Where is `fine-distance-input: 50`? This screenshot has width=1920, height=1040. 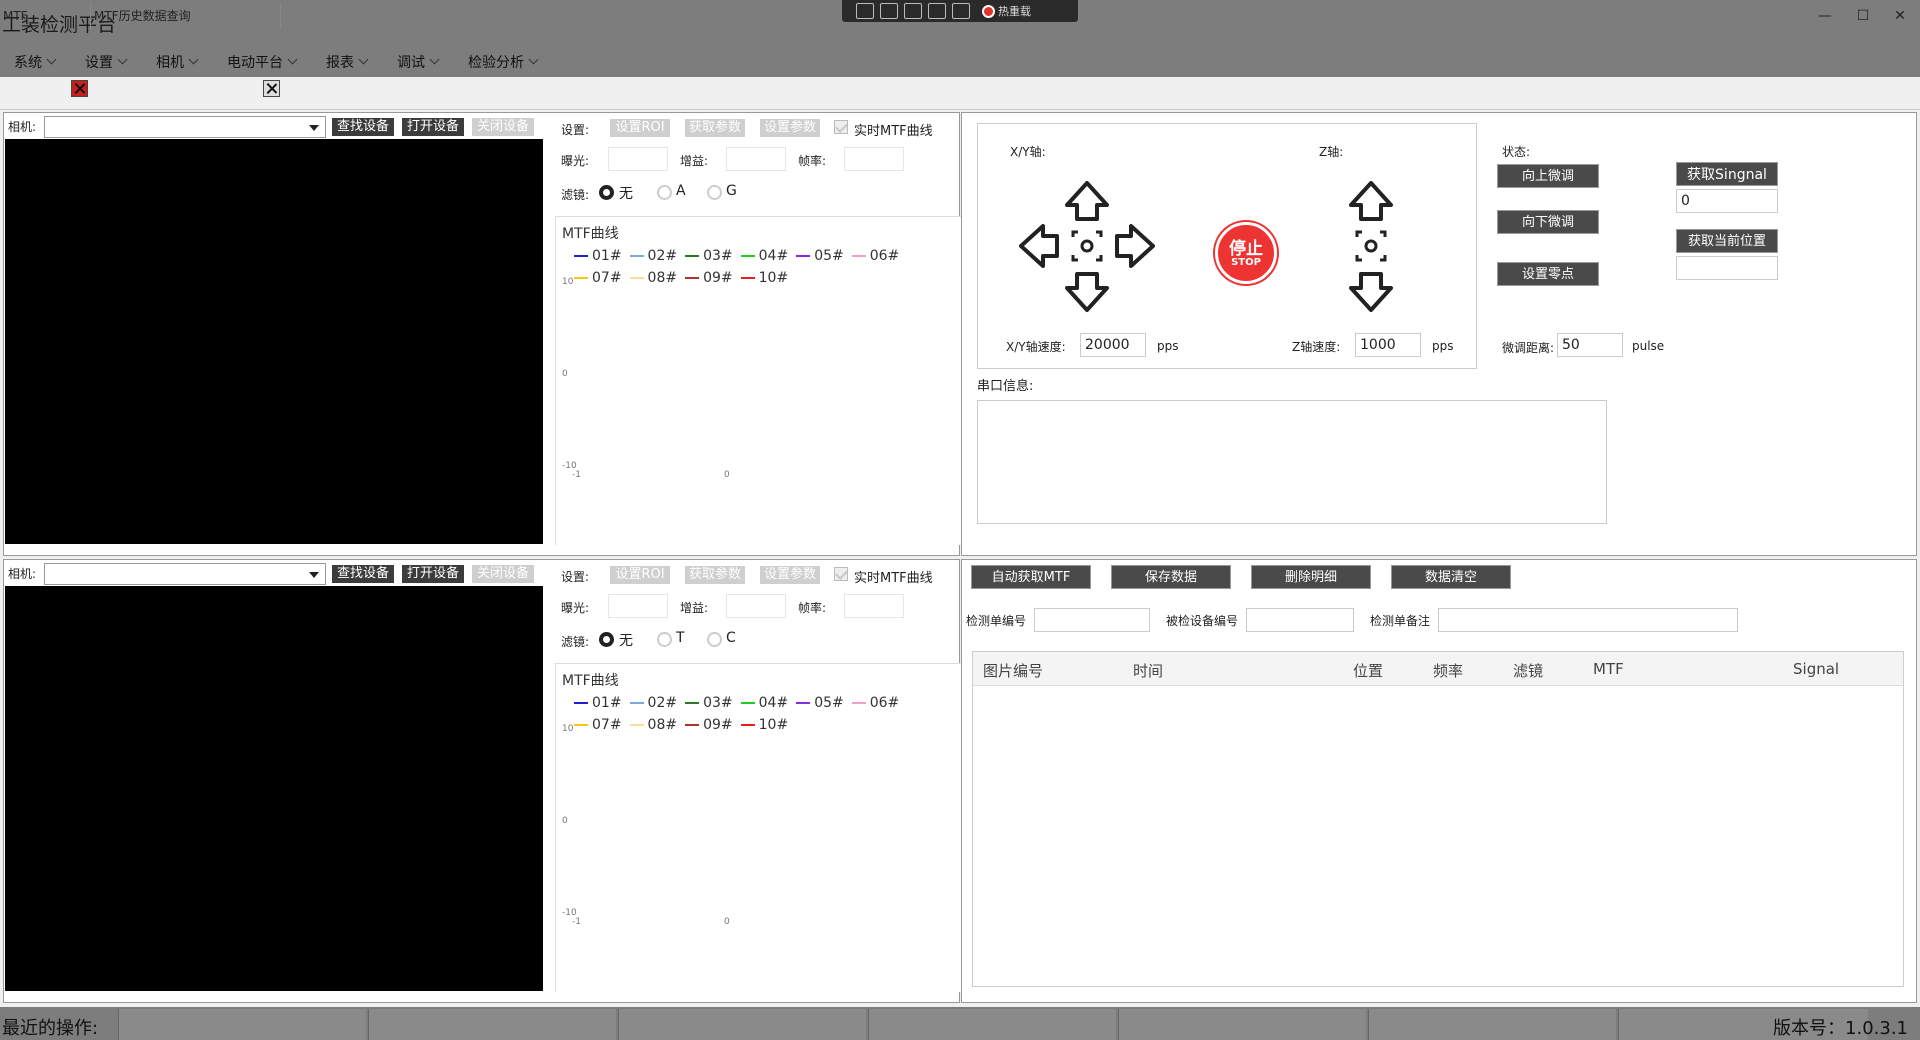
fine-distance-input: 50 is located at coordinates (1590, 345).